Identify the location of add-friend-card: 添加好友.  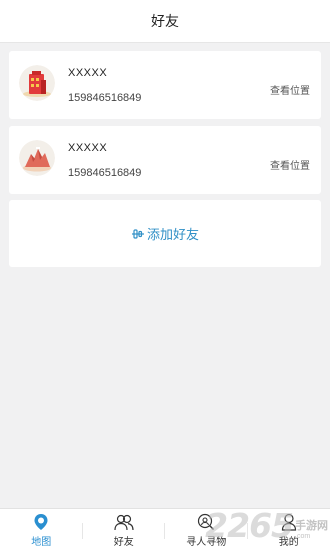
(165, 233).